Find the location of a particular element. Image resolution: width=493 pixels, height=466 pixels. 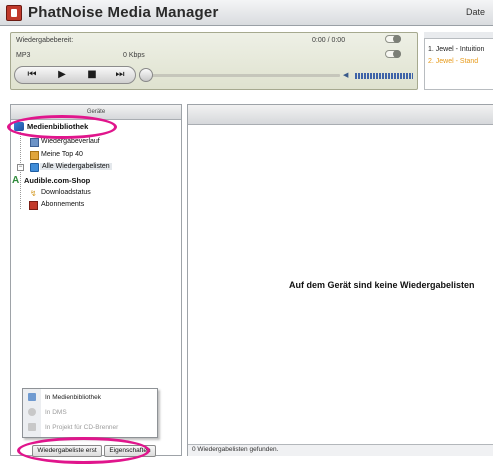

app-logo-icon is located at coordinates (14, 13).